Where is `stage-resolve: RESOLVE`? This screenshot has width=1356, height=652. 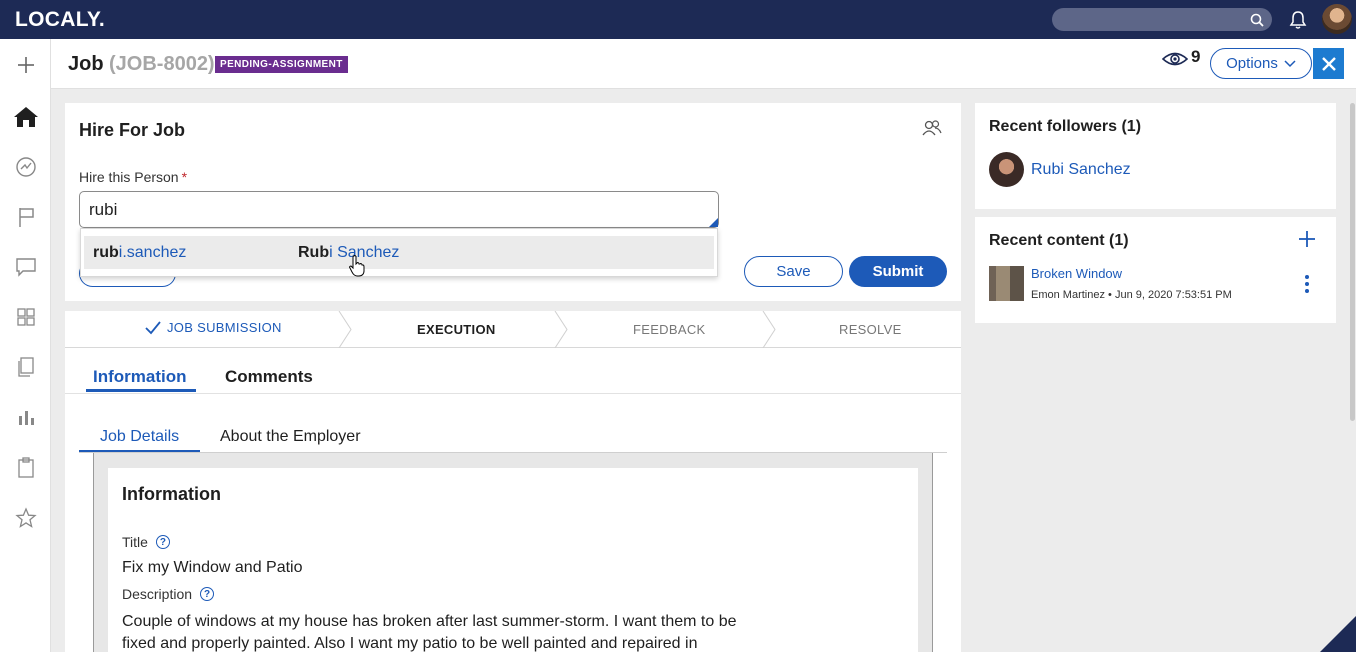
stage-resolve: RESOLVE is located at coordinates (870, 329).